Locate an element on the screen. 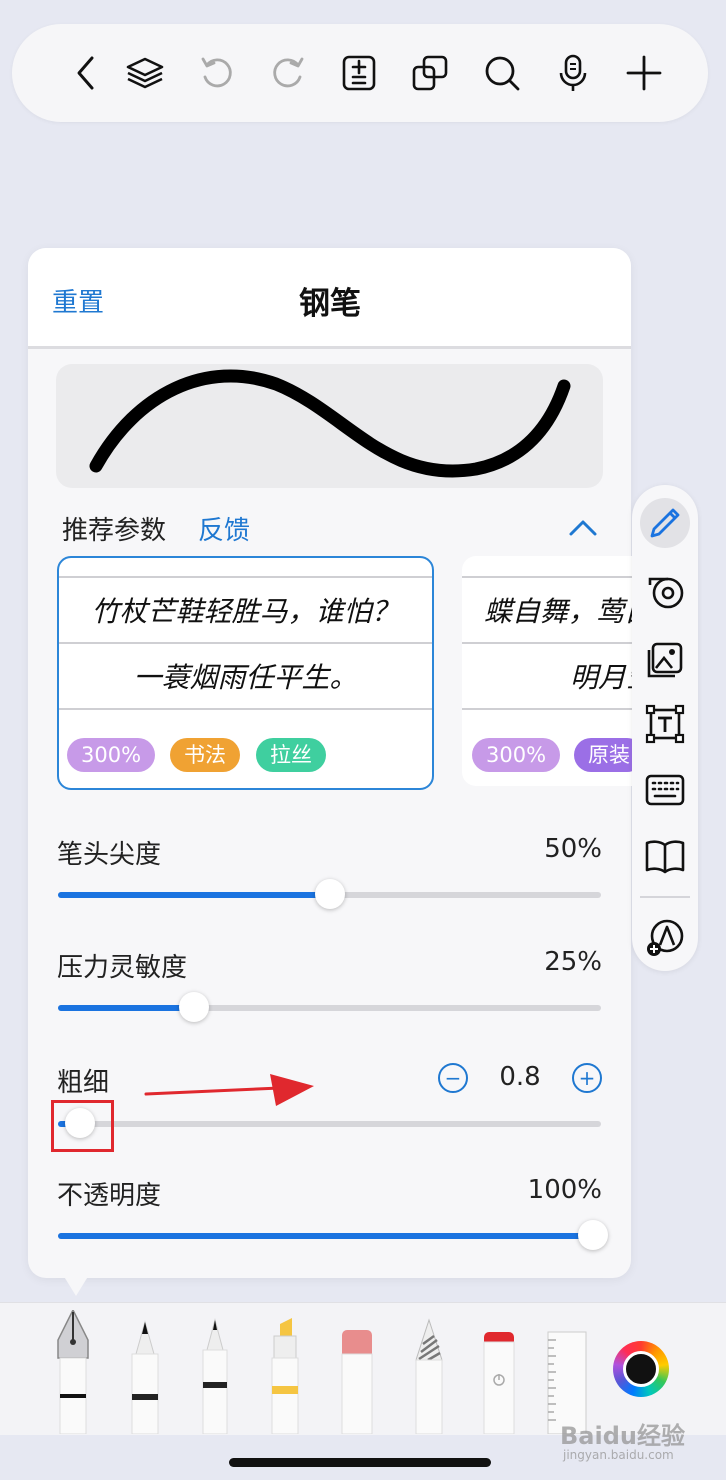 The image size is (726, 1480). text-box-icon is located at coordinates (665, 724).